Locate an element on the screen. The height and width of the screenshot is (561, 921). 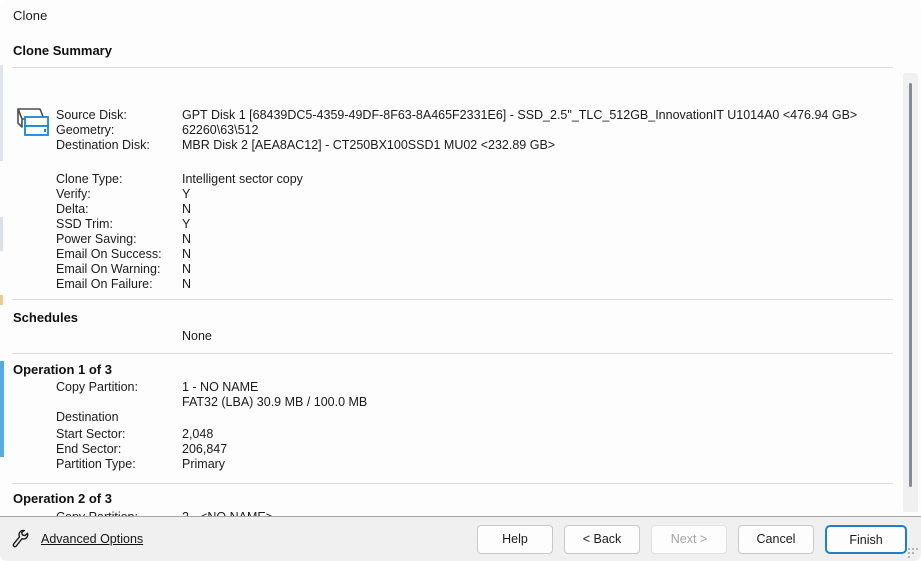
operation-2-heading: Operation 2 of 3 is located at coordinates (62, 498).